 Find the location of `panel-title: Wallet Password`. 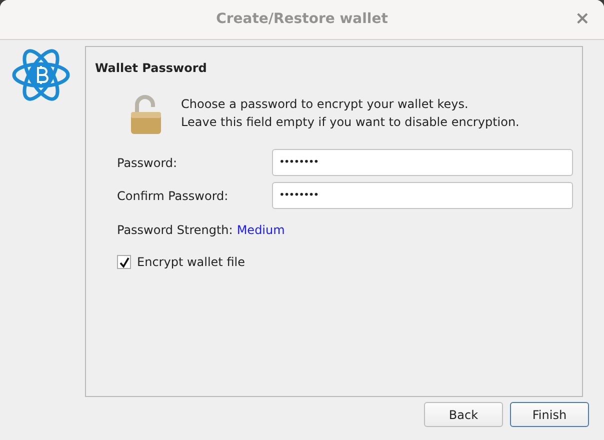

panel-title: Wallet Password is located at coordinates (151, 68).